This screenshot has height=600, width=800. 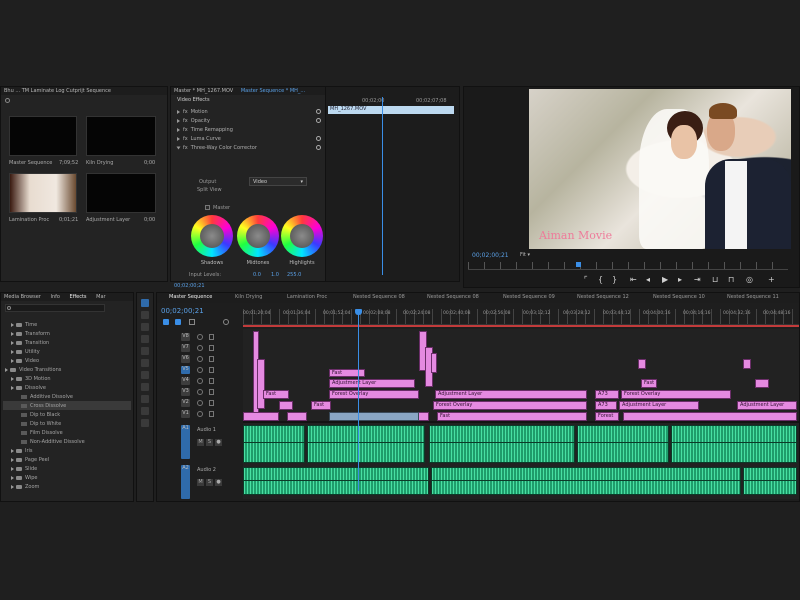 I want to click on hand-tool-icon, so click(x=145, y=411).